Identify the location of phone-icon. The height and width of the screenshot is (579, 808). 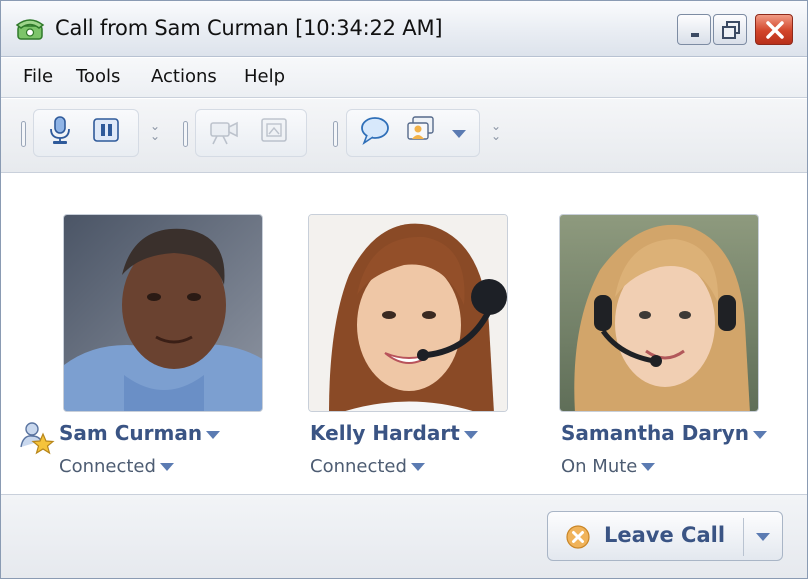
(30, 29).